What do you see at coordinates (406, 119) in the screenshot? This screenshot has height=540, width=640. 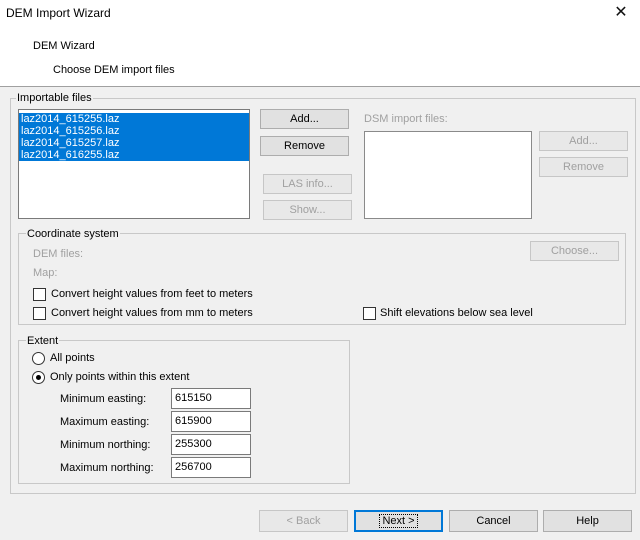 I see `dsm-files-label: DSM import files:` at bounding box center [406, 119].